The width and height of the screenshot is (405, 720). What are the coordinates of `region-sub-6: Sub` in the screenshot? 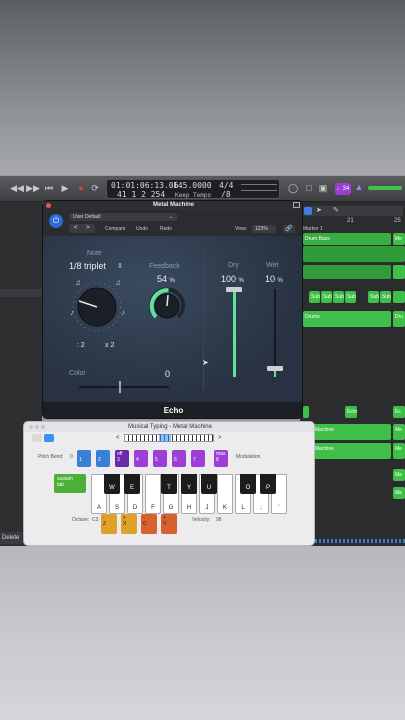 It's located at (385, 297).